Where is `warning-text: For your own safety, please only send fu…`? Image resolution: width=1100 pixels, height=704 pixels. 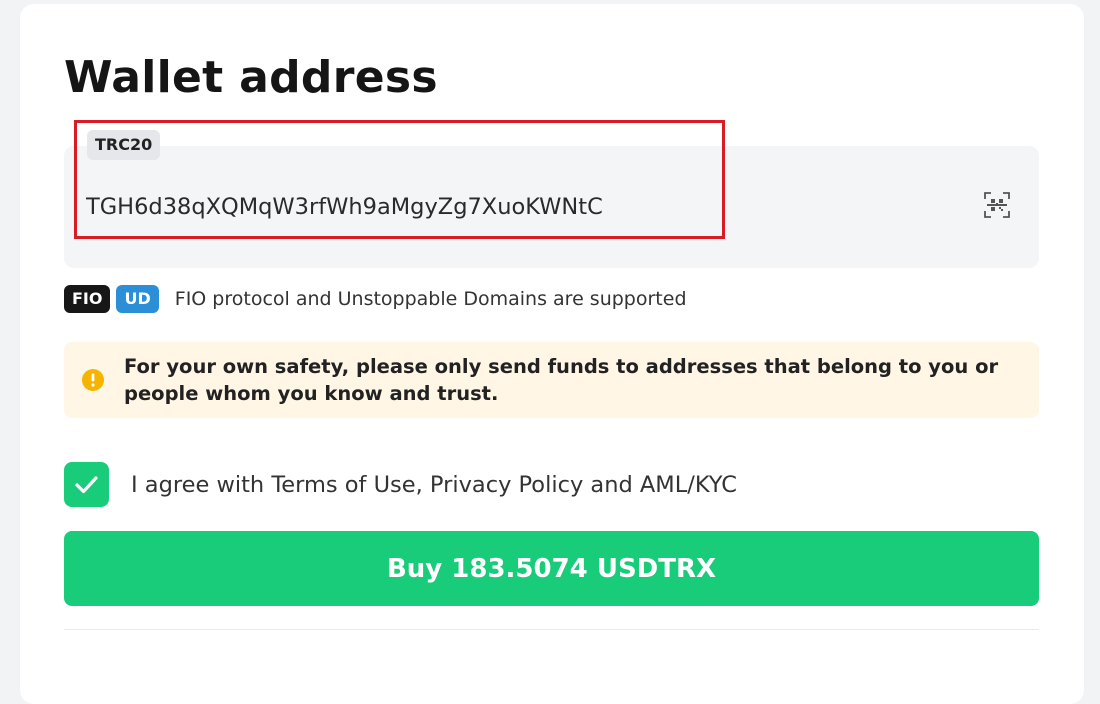 warning-text: For your own safety, please only send fu… is located at coordinates (561, 380).